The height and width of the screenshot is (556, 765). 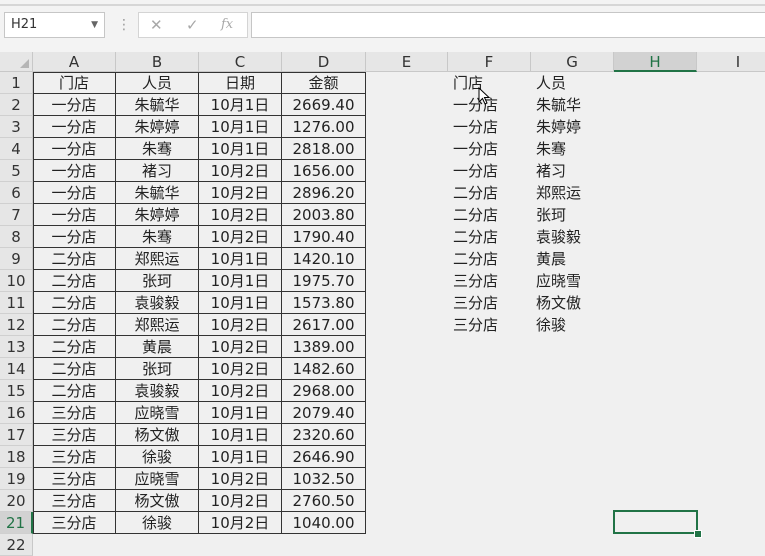 What do you see at coordinates (157, 501) in the screenshot?
I see `table-cell: 杨文傲` at bounding box center [157, 501].